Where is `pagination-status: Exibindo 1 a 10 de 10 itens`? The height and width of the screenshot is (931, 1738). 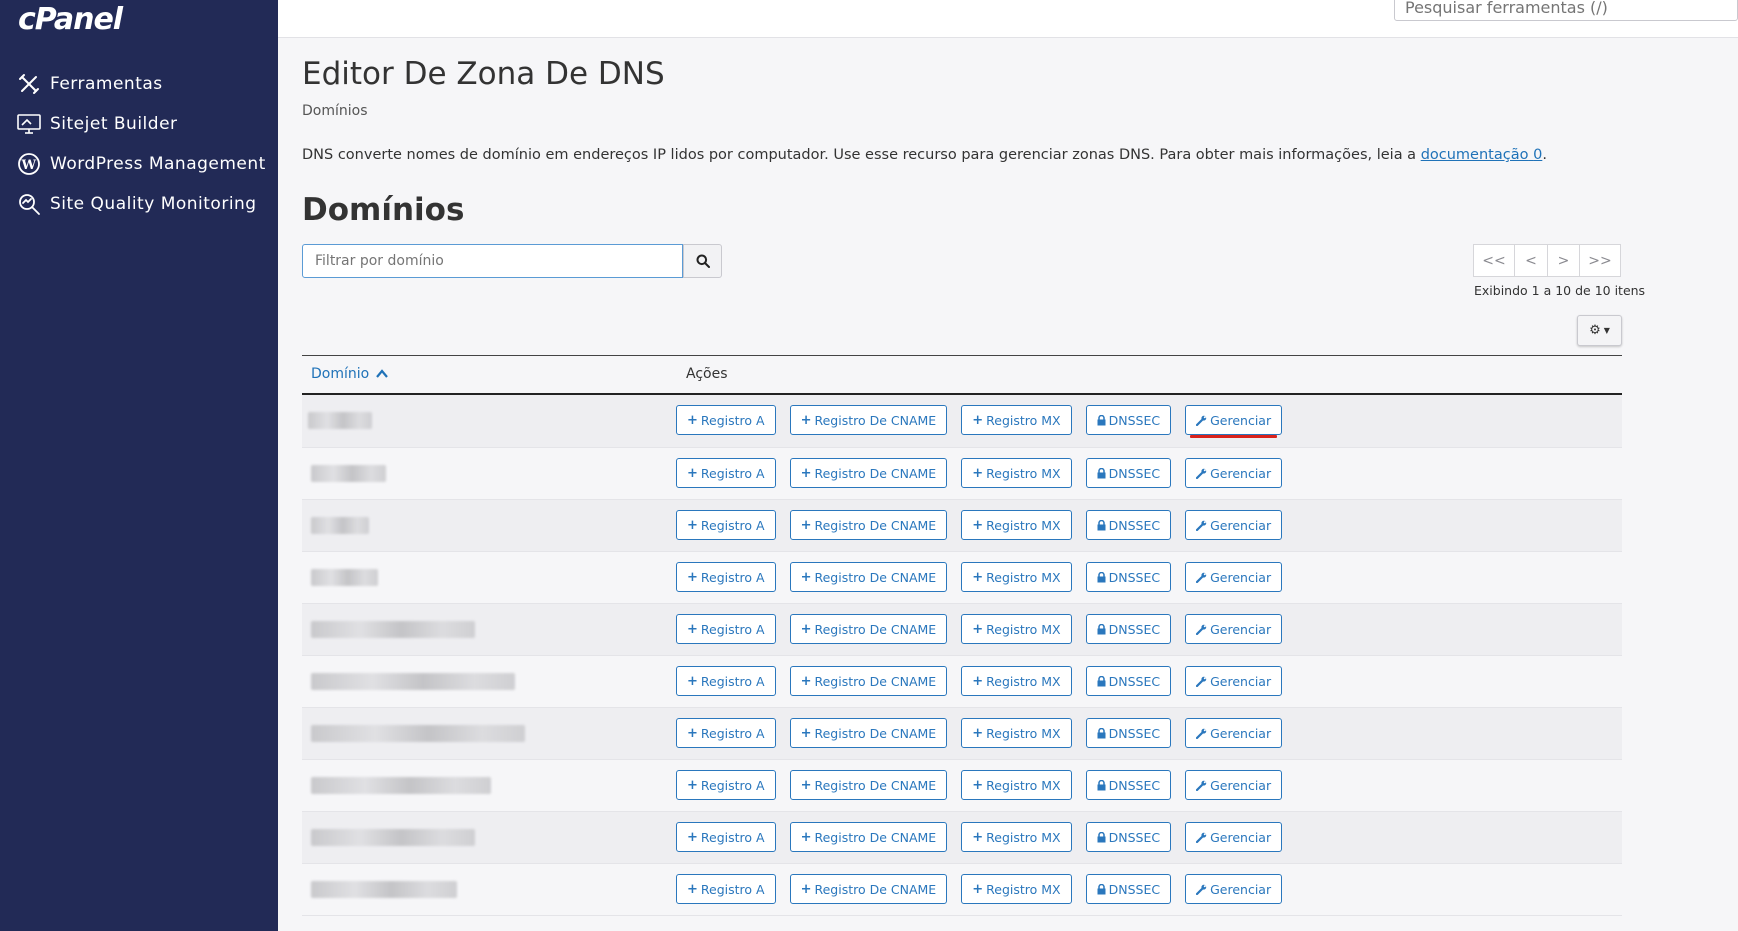
pagination-status: Exibindo 1 a 10 de 10 itens is located at coordinates (1560, 290).